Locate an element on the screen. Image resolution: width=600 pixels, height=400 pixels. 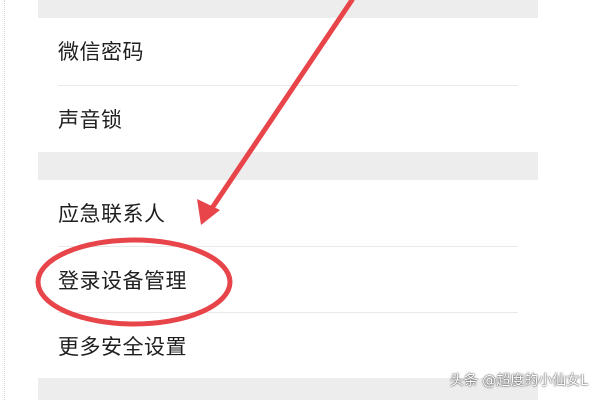
settings-item-wechat-password: 微信密码 is located at coordinates (288, 51).